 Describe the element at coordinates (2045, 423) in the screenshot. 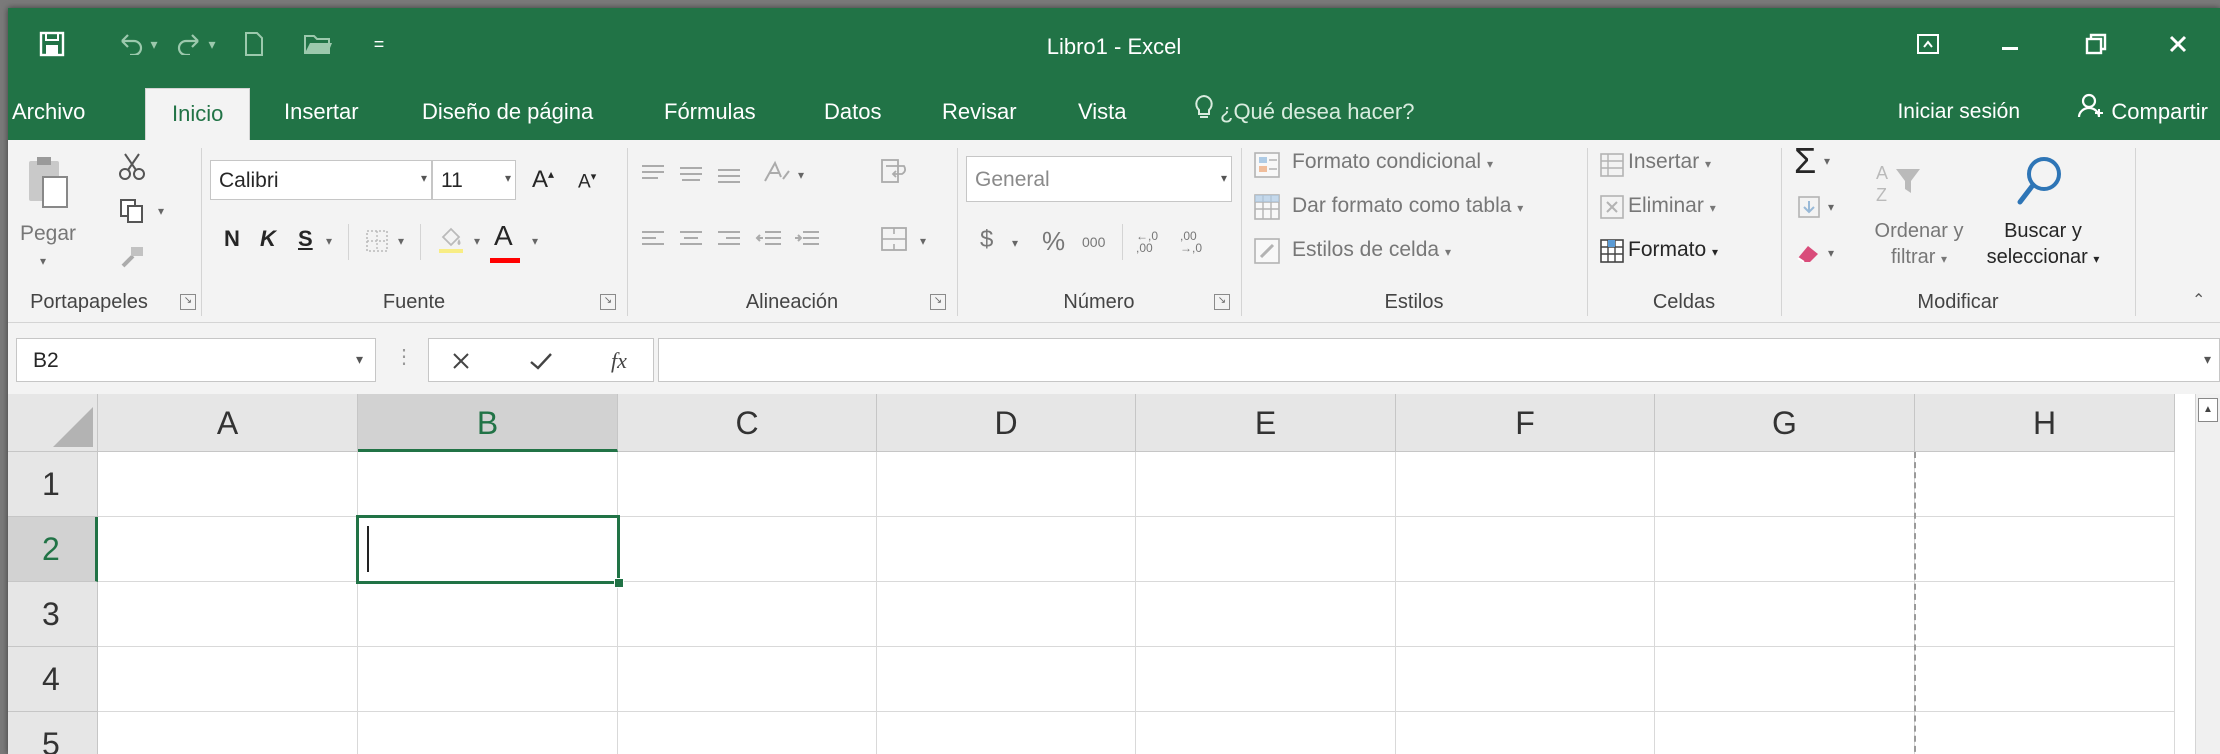

I see `column-header-h: H` at that location.